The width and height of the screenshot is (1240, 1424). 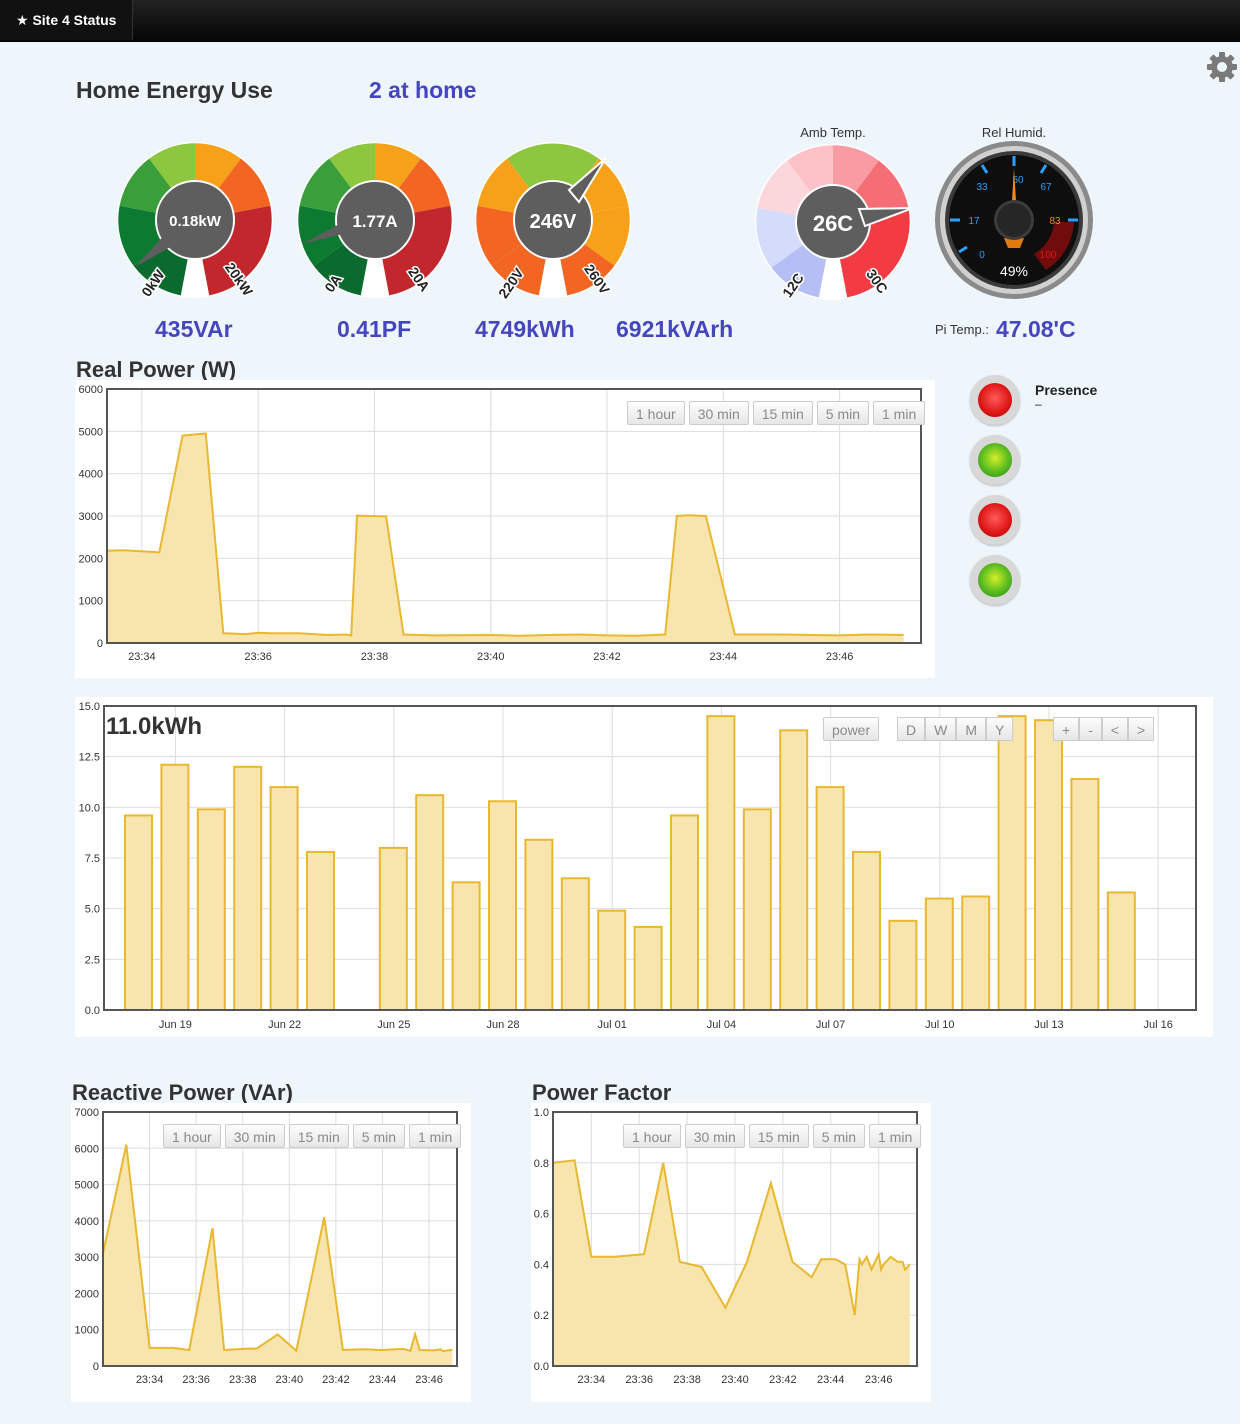 What do you see at coordinates (1115, 729) in the screenshot?
I see `previous-button: <` at bounding box center [1115, 729].